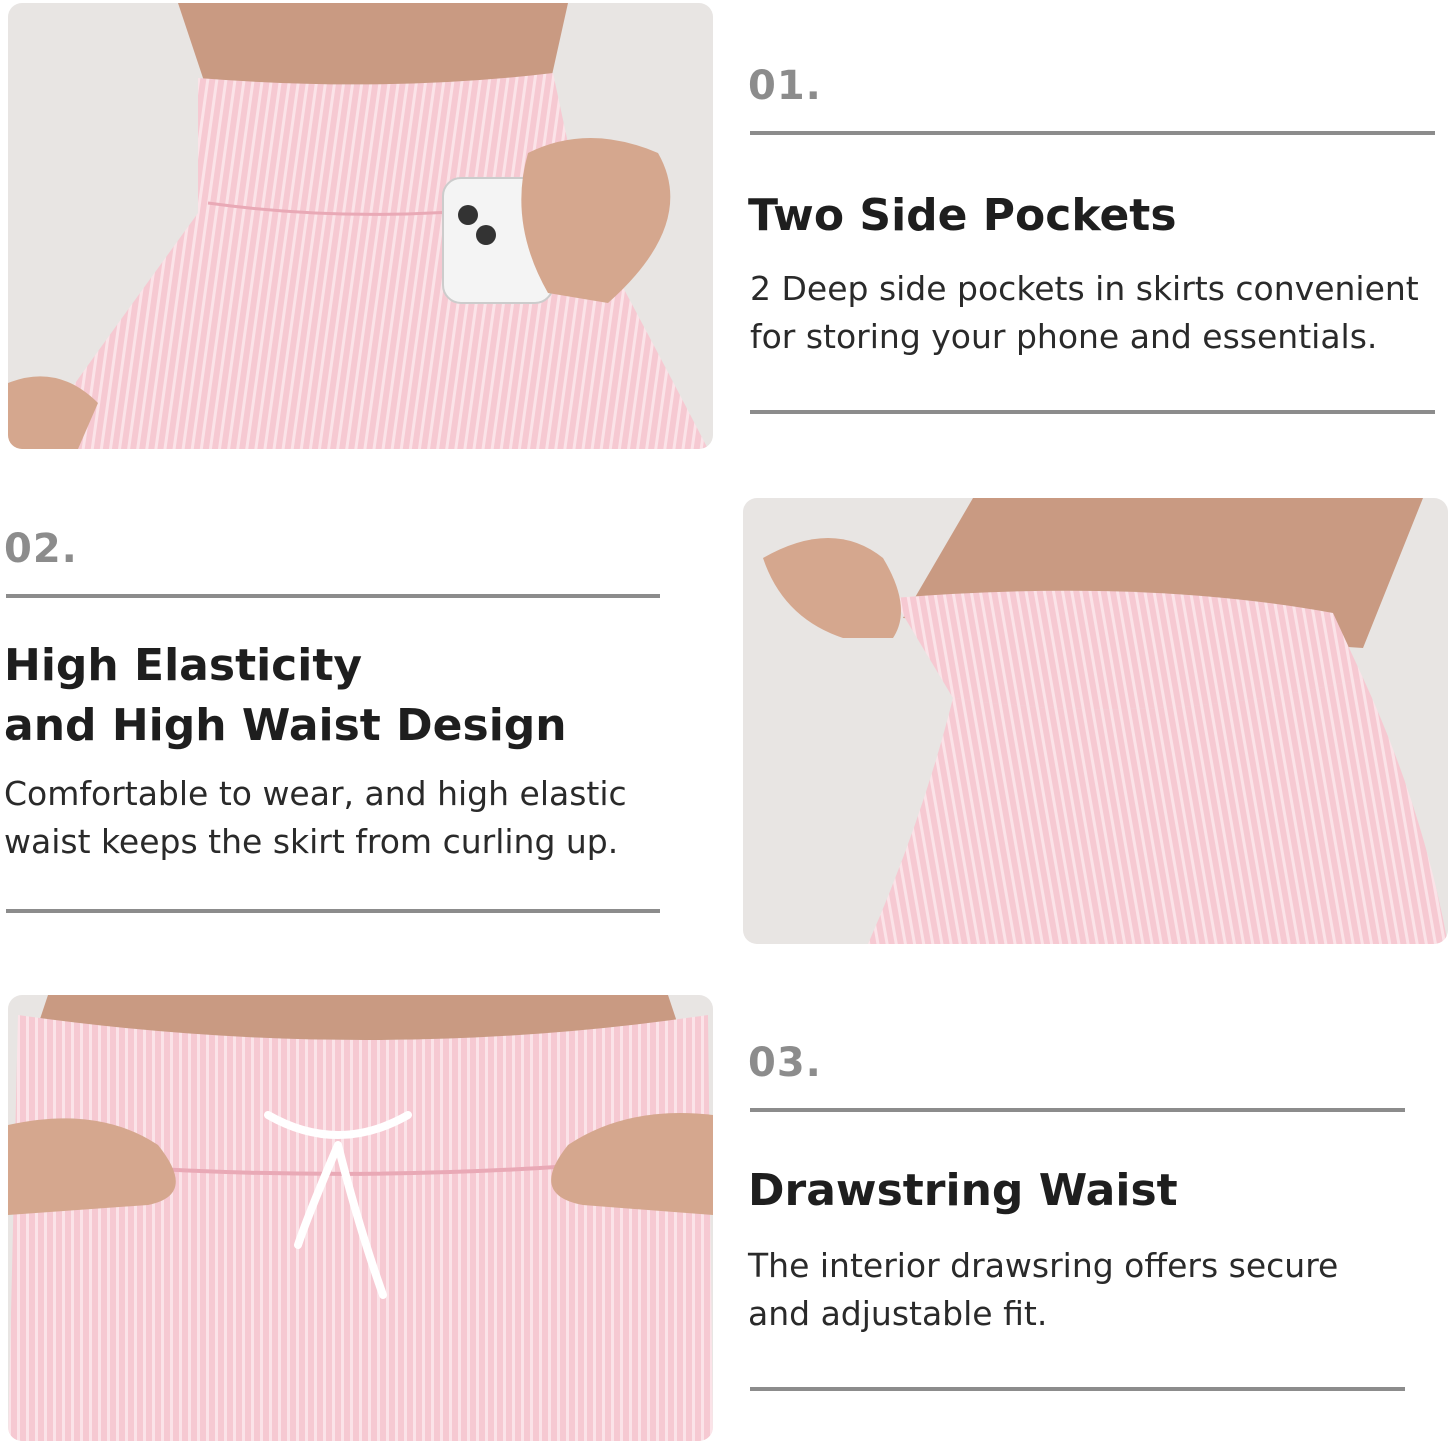 The width and height of the screenshot is (1450, 1445). What do you see at coordinates (1043, 1265) in the screenshot?
I see `section-3-description-line: The interior drawsring offers secure` at bounding box center [1043, 1265].